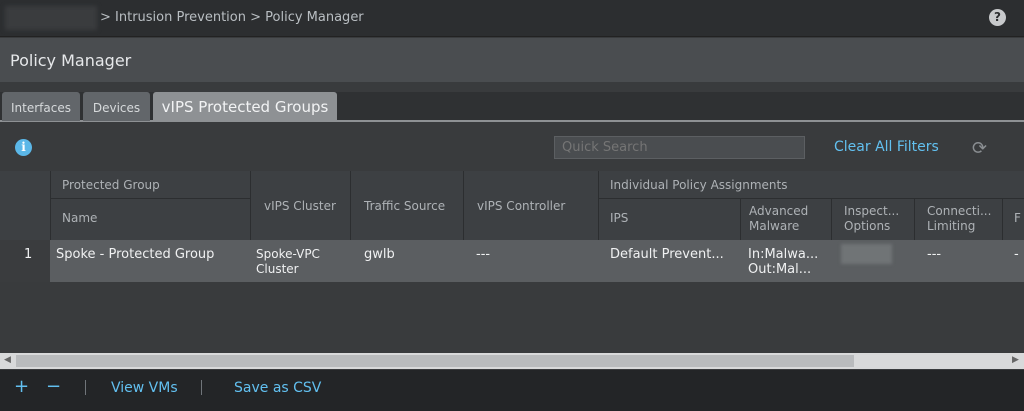 Image resolution: width=1024 pixels, height=411 pixels. Describe the element at coordinates (435, 361) in the screenshot. I see `scrollbar-thumb` at that location.